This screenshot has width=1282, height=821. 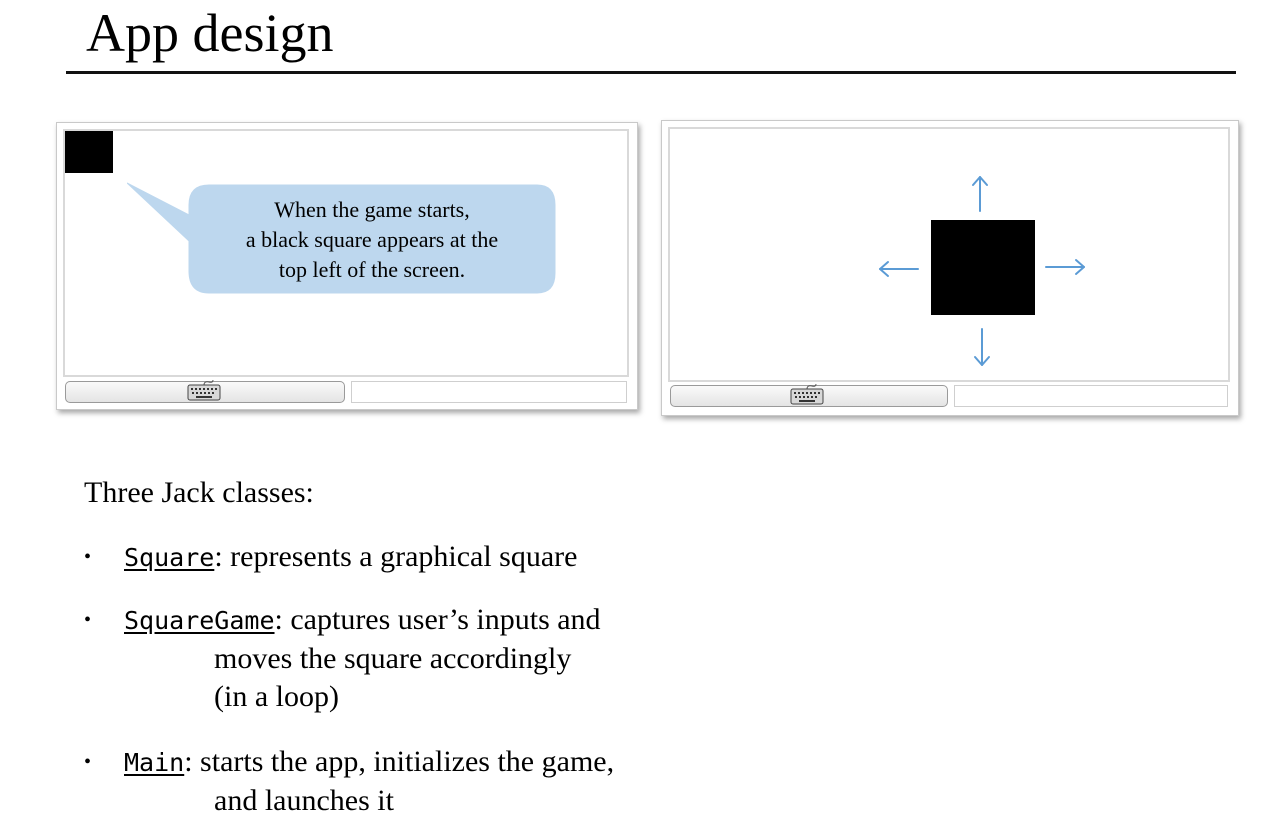 What do you see at coordinates (276, 696) in the screenshot?
I see `bullet-continuation: (in a loop)` at bounding box center [276, 696].